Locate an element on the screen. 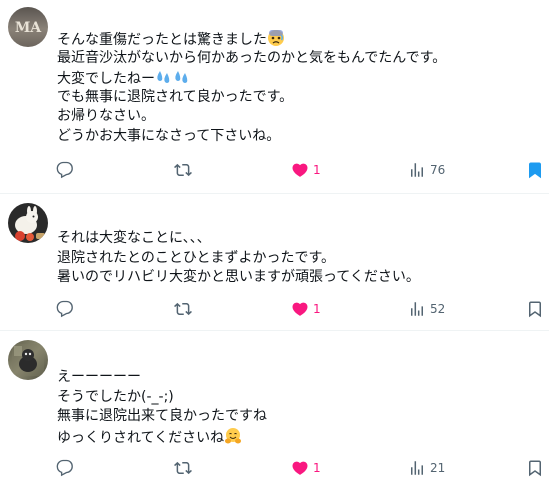 The image size is (549, 482). avatar: MA is located at coordinates (28, 27).